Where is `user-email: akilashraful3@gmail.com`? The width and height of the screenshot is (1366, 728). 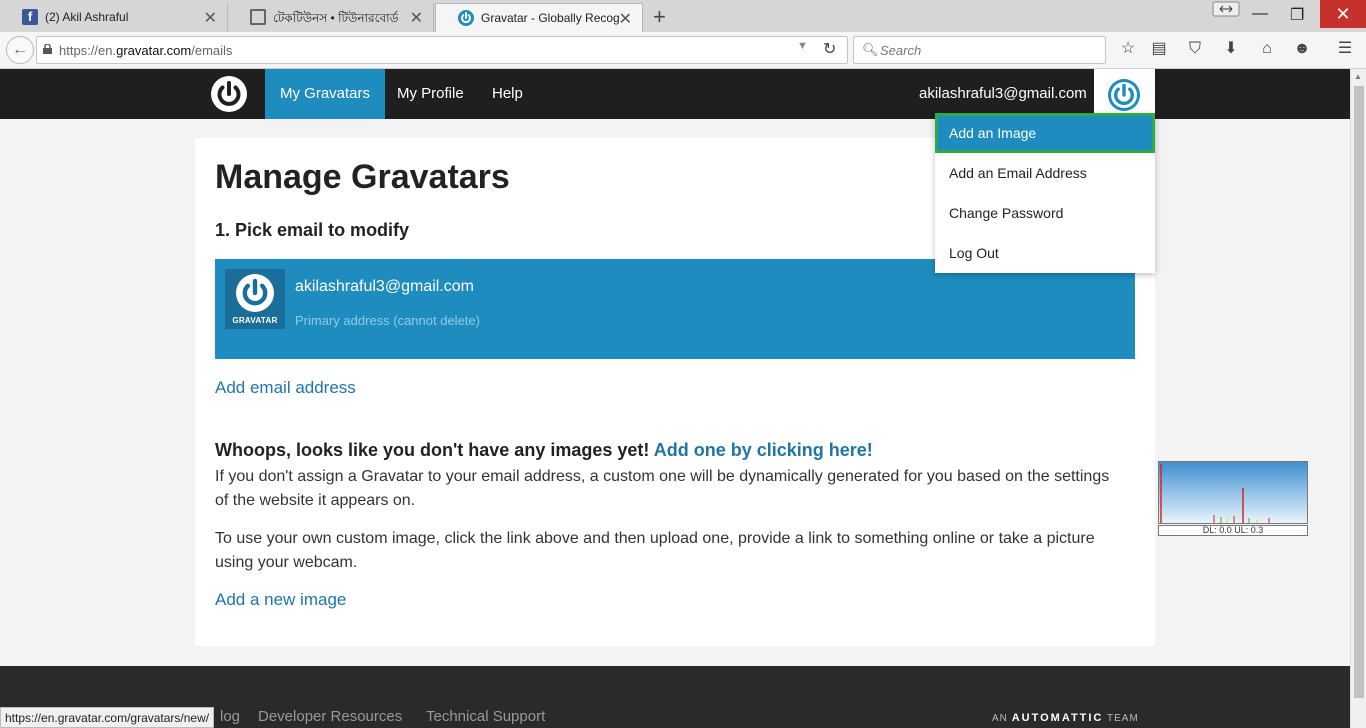
user-email: akilashraful3@gmail.com is located at coordinates (1003, 93).